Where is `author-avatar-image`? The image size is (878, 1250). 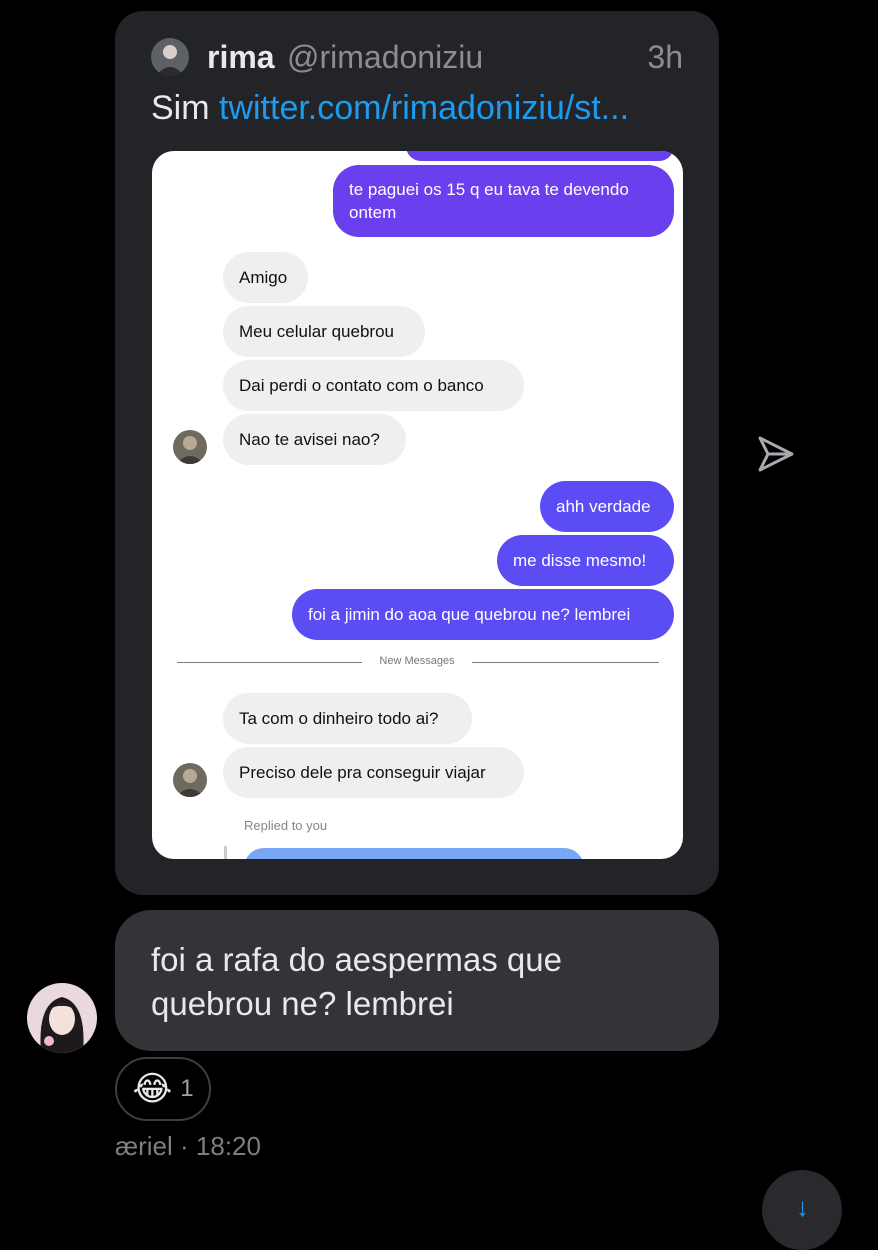
author-avatar-image is located at coordinates (170, 57).